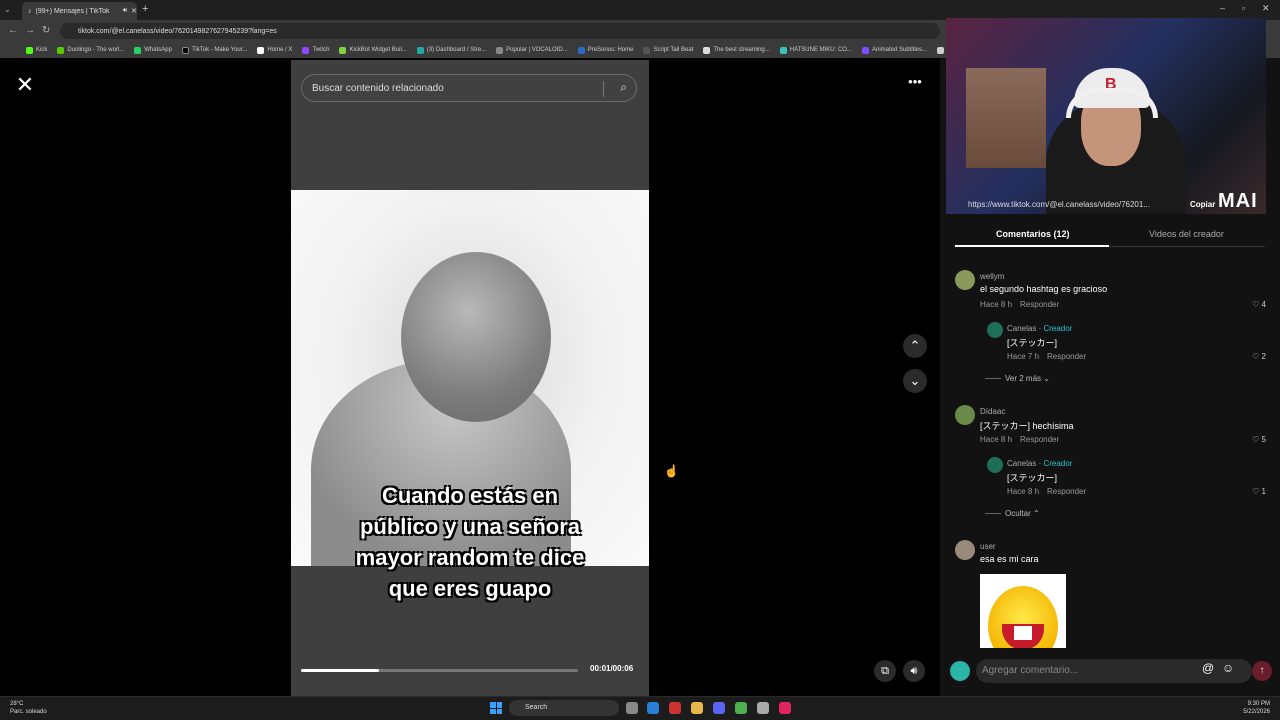  I want to click on send-icon: ↑, so click(1262, 671).